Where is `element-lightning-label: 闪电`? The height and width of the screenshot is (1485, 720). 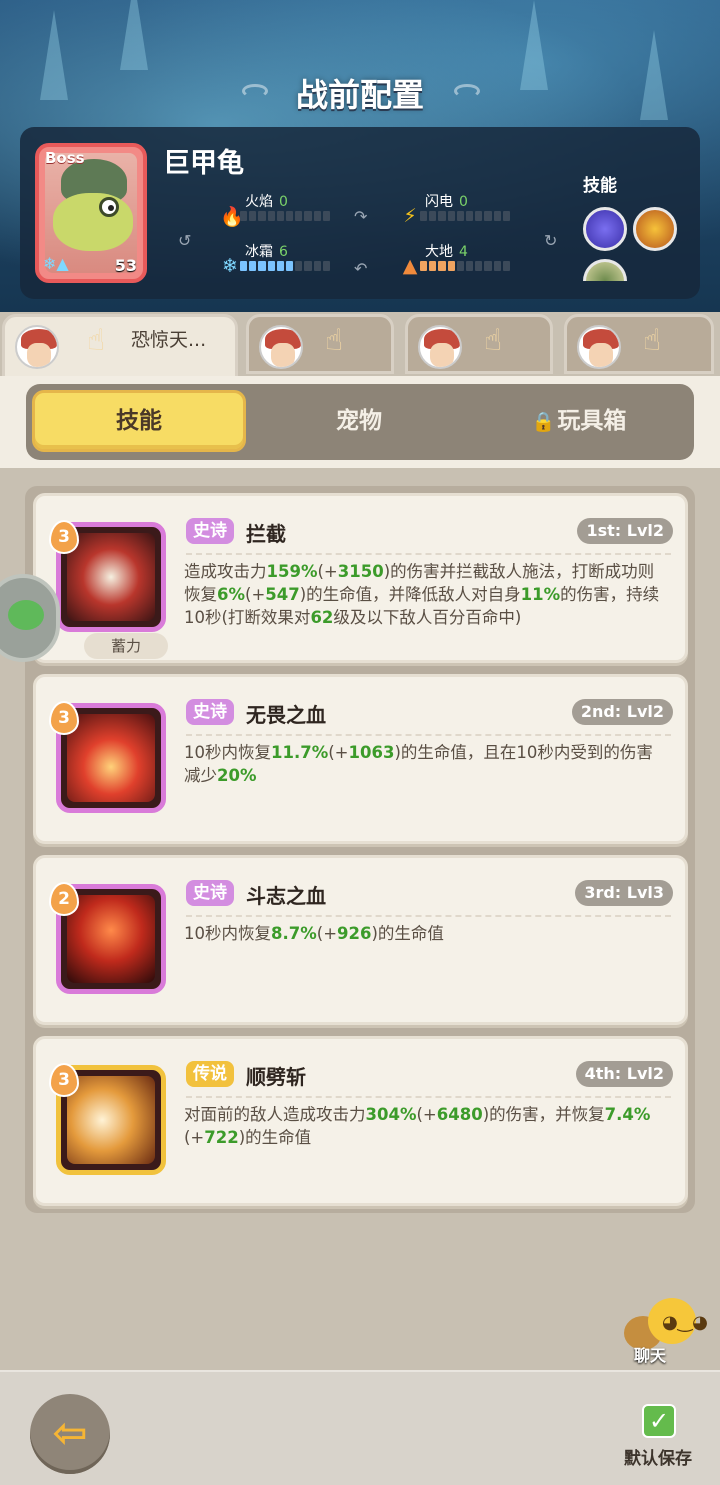
element-lightning-label: 闪电 is located at coordinates (439, 202).